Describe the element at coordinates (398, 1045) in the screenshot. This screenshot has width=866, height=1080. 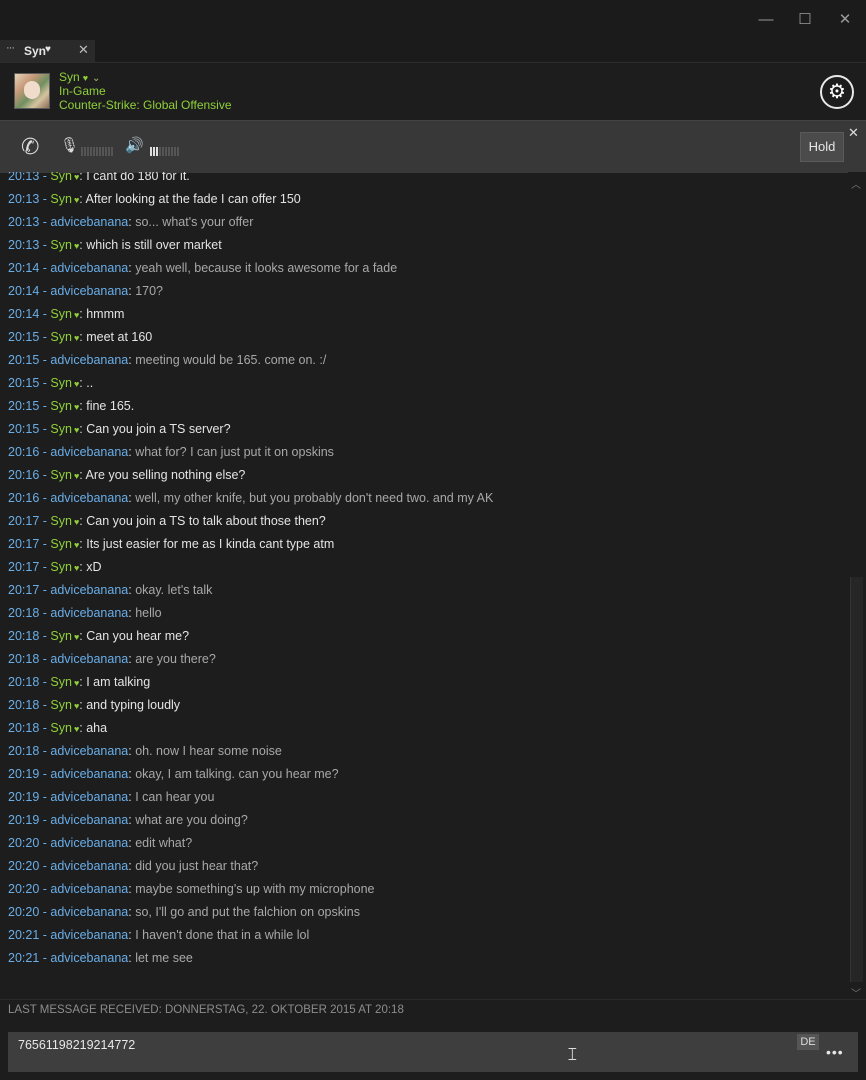
I see `message-input` at that location.